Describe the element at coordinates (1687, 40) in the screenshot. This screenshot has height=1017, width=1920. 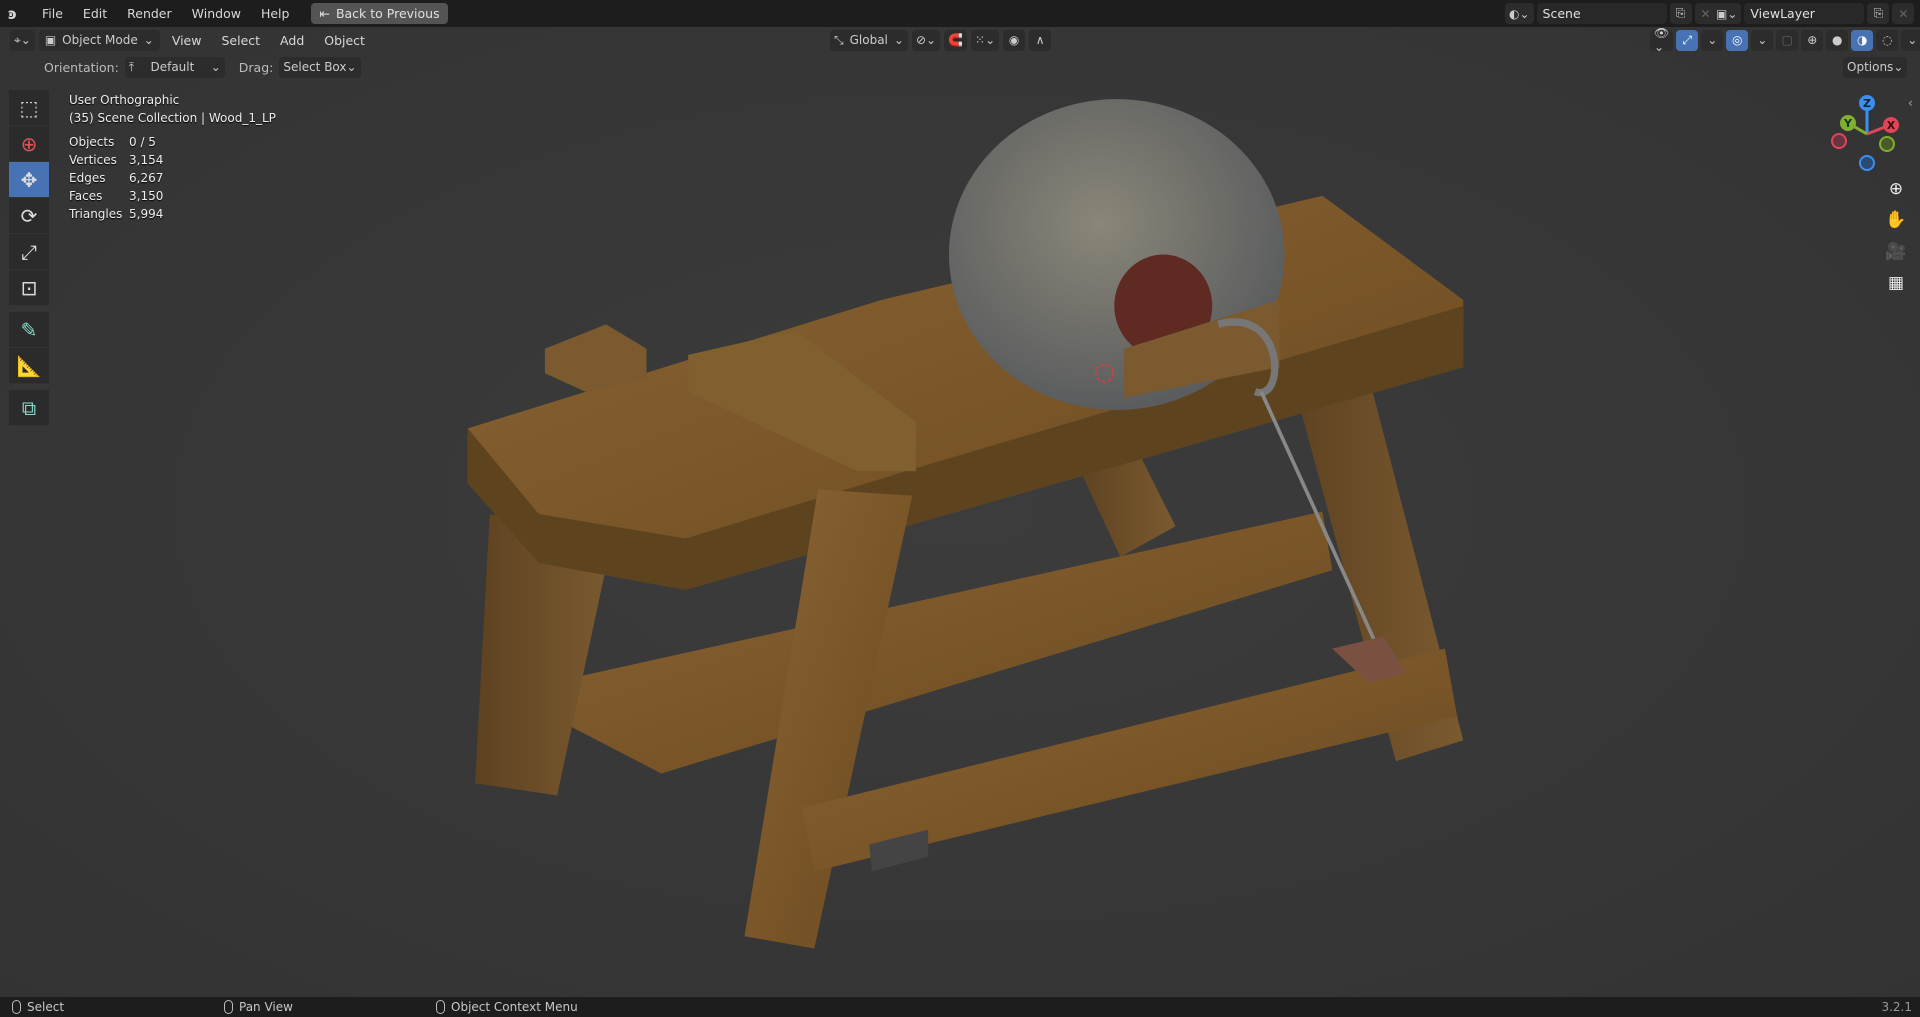
I see `gizmo-toggle-icon: ⤢` at that location.